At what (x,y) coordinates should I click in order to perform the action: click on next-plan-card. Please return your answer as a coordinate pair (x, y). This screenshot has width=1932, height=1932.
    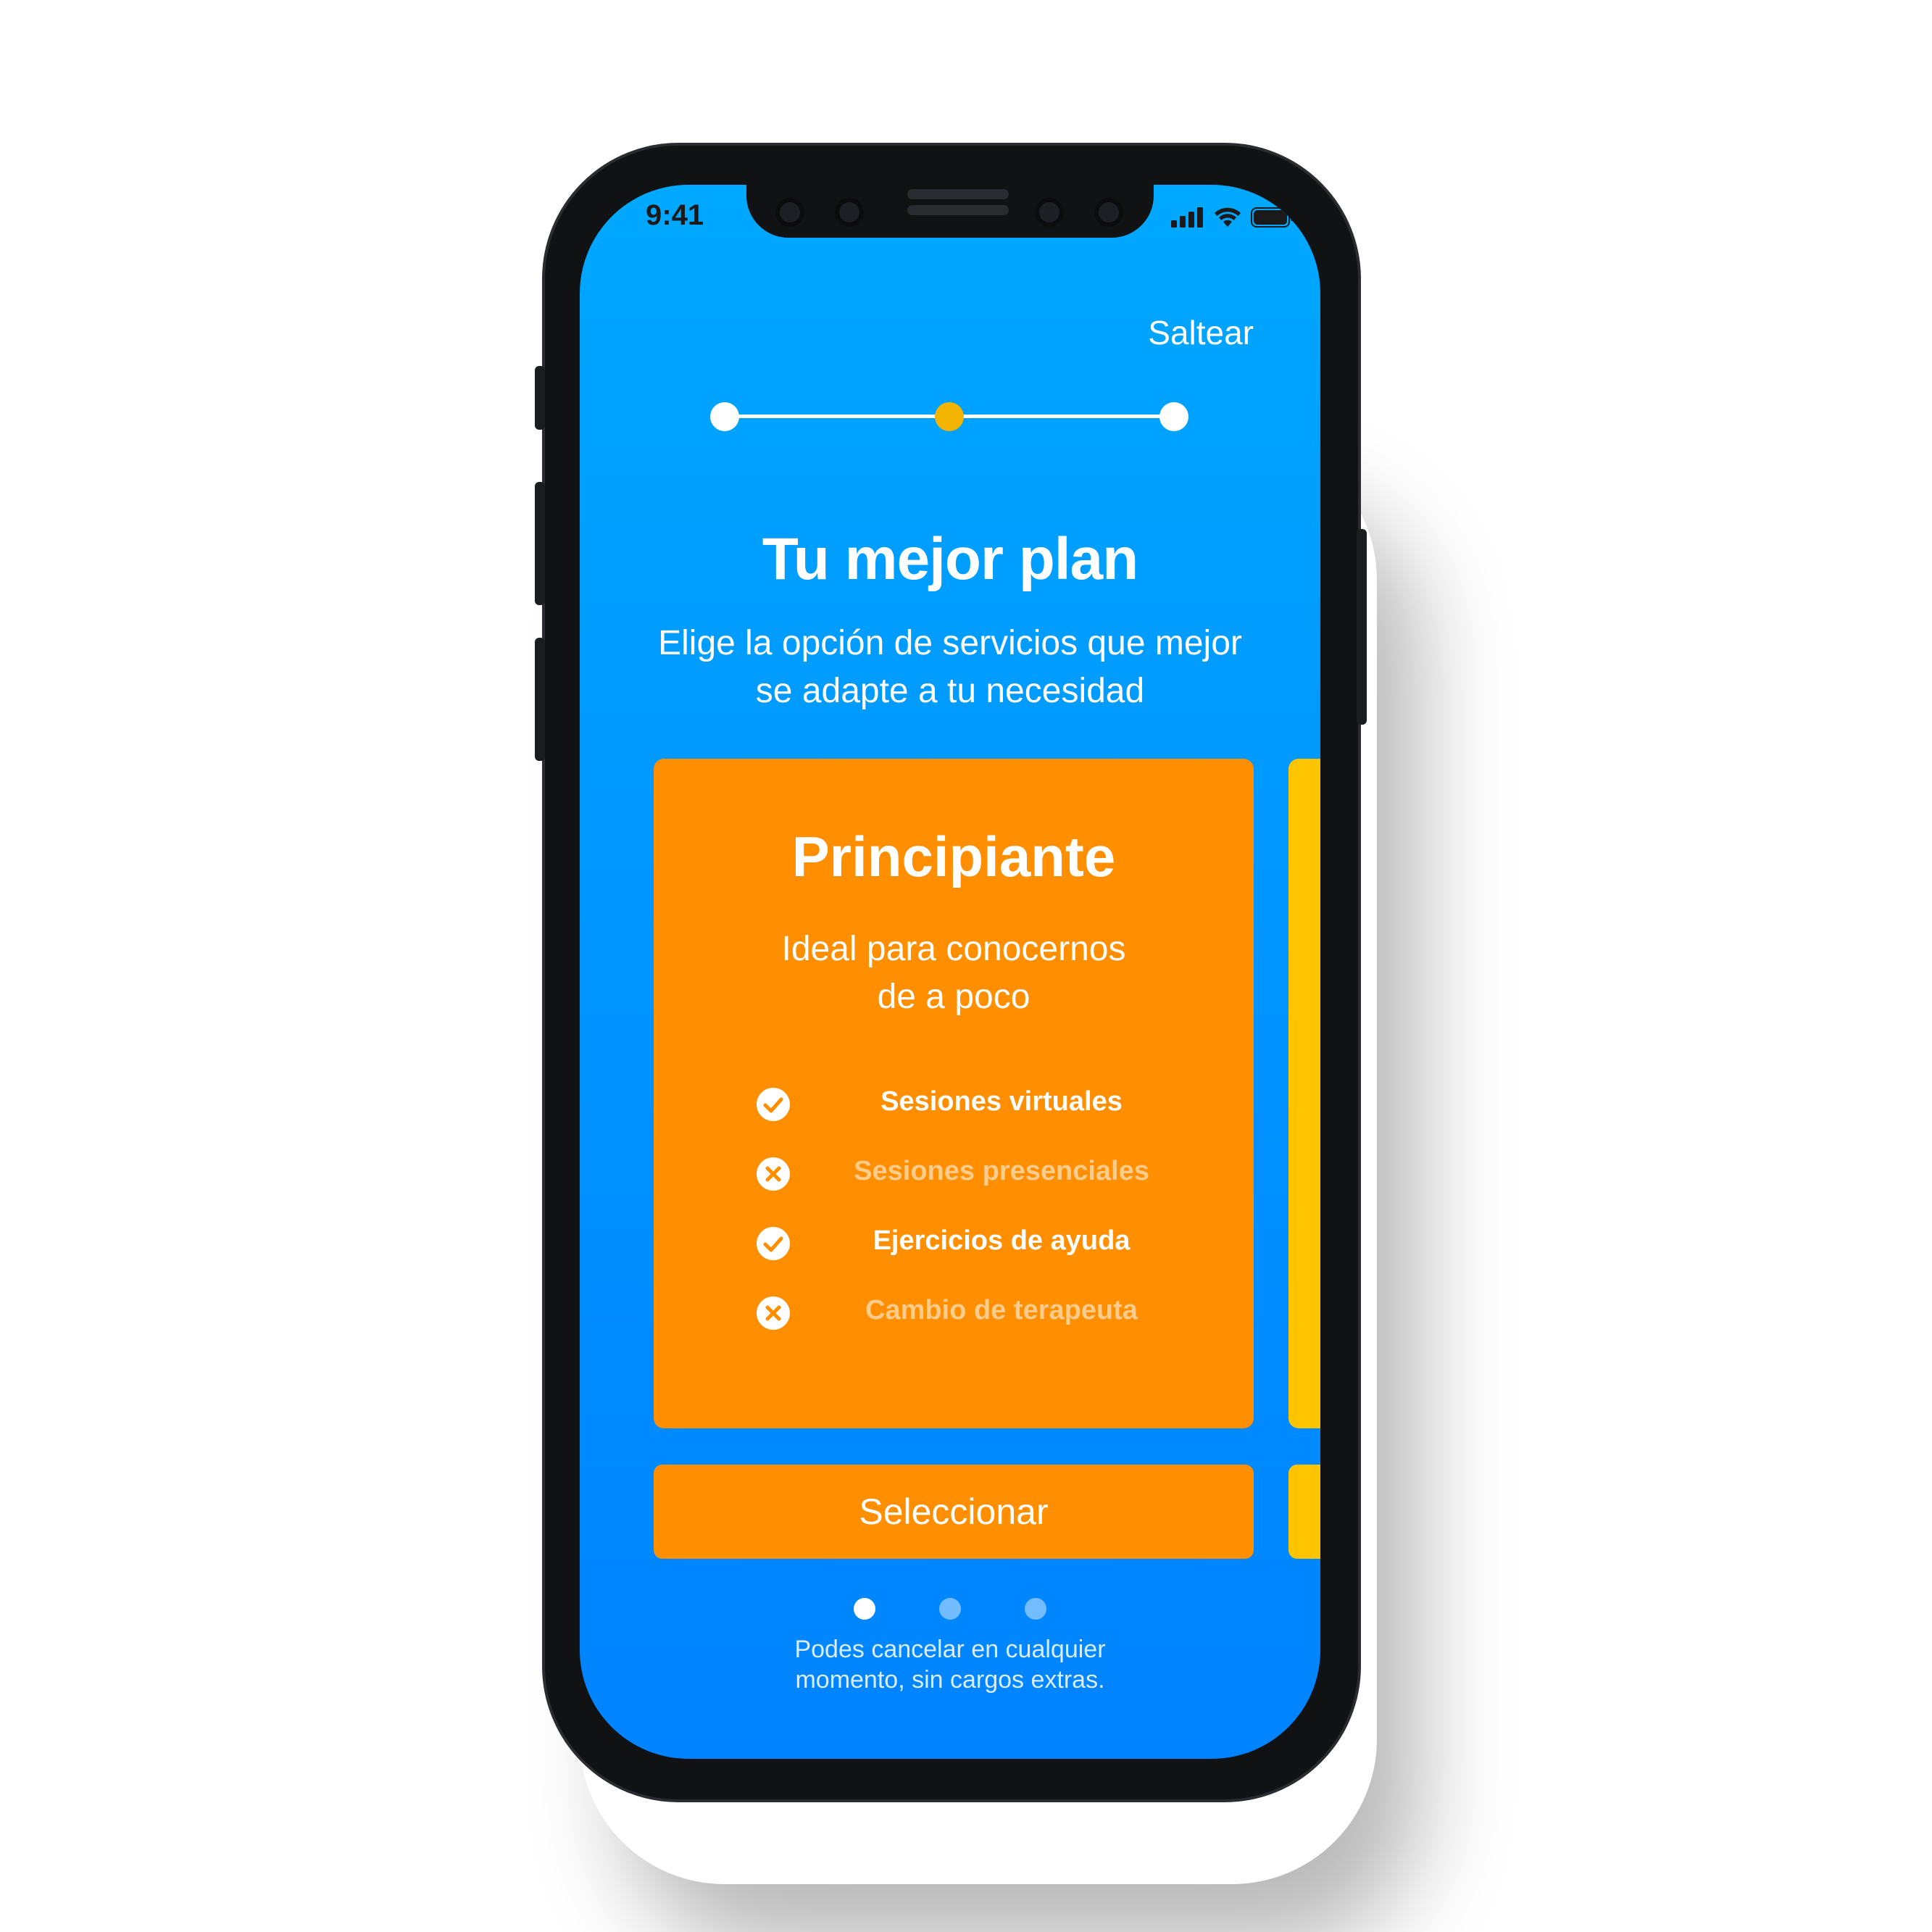
    Looking at the image, I should click on (1304, 1093).